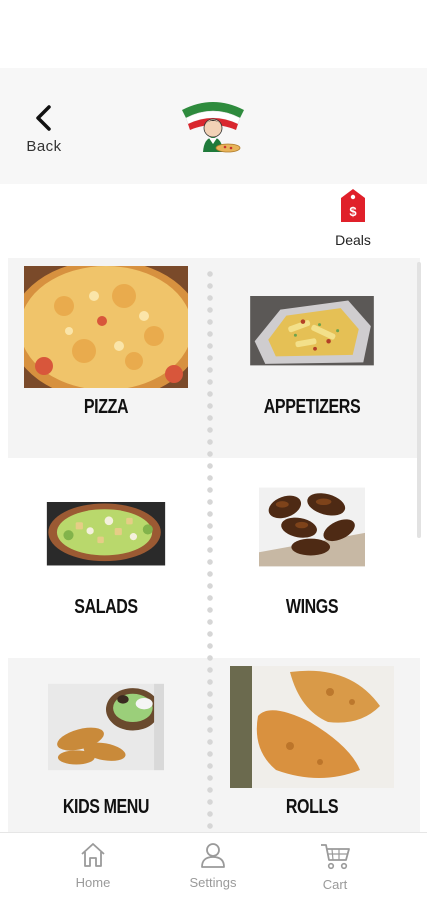 Image resolution: width=427 pixels, height=900 pixels. Describe the element at coordinates (106, 534) in the screenshot. I see `salads-photo` at that location.